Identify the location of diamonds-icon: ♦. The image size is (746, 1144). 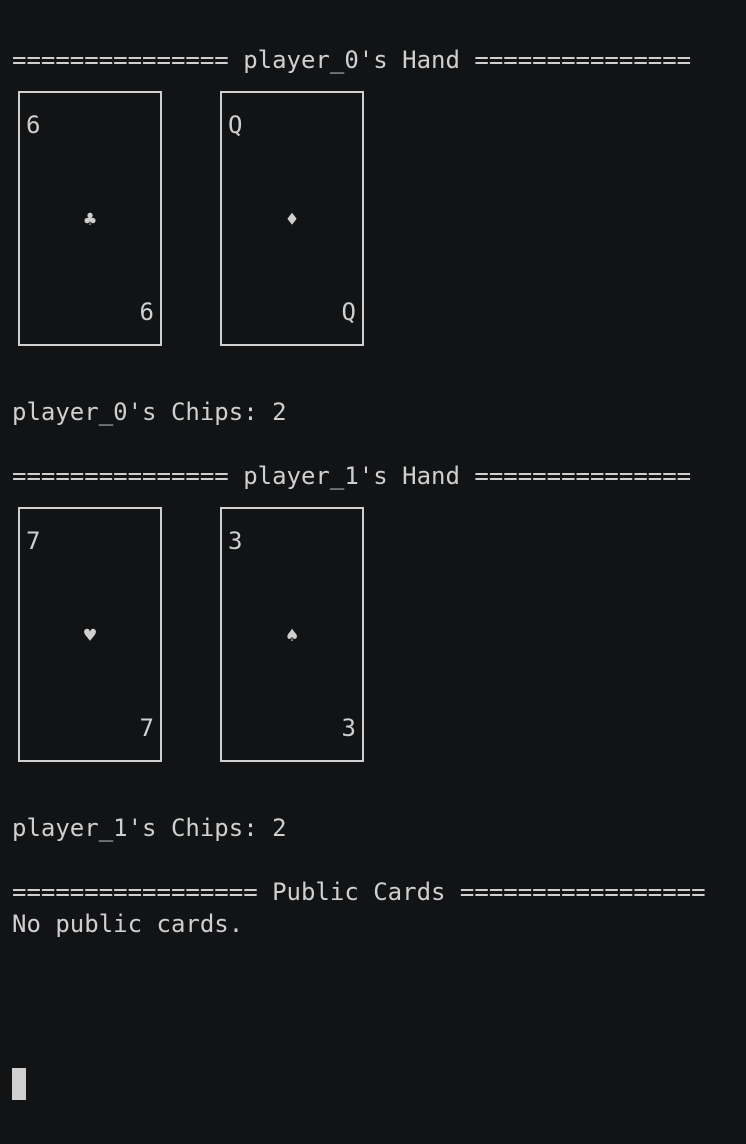
(292, 219).